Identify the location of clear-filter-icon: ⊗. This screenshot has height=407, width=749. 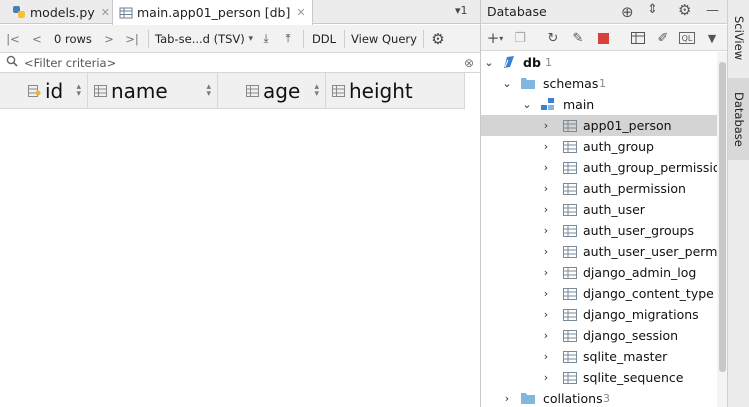
(469, 63).